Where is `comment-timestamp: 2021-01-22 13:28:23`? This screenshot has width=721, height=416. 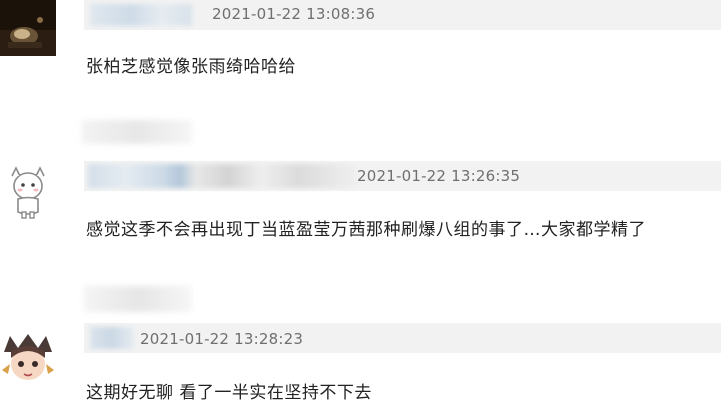 comment-timestamp: 2021-01-22 13:28:23 is located at coordinates (222, 339).